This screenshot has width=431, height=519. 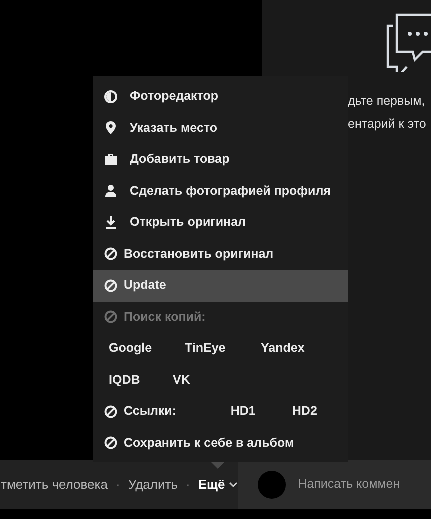 What do you see at coordinates (230, 191) in the screenshot?
I see `menu-item-label: Сделать фотографией профиля` at bounding box center [230, 191].